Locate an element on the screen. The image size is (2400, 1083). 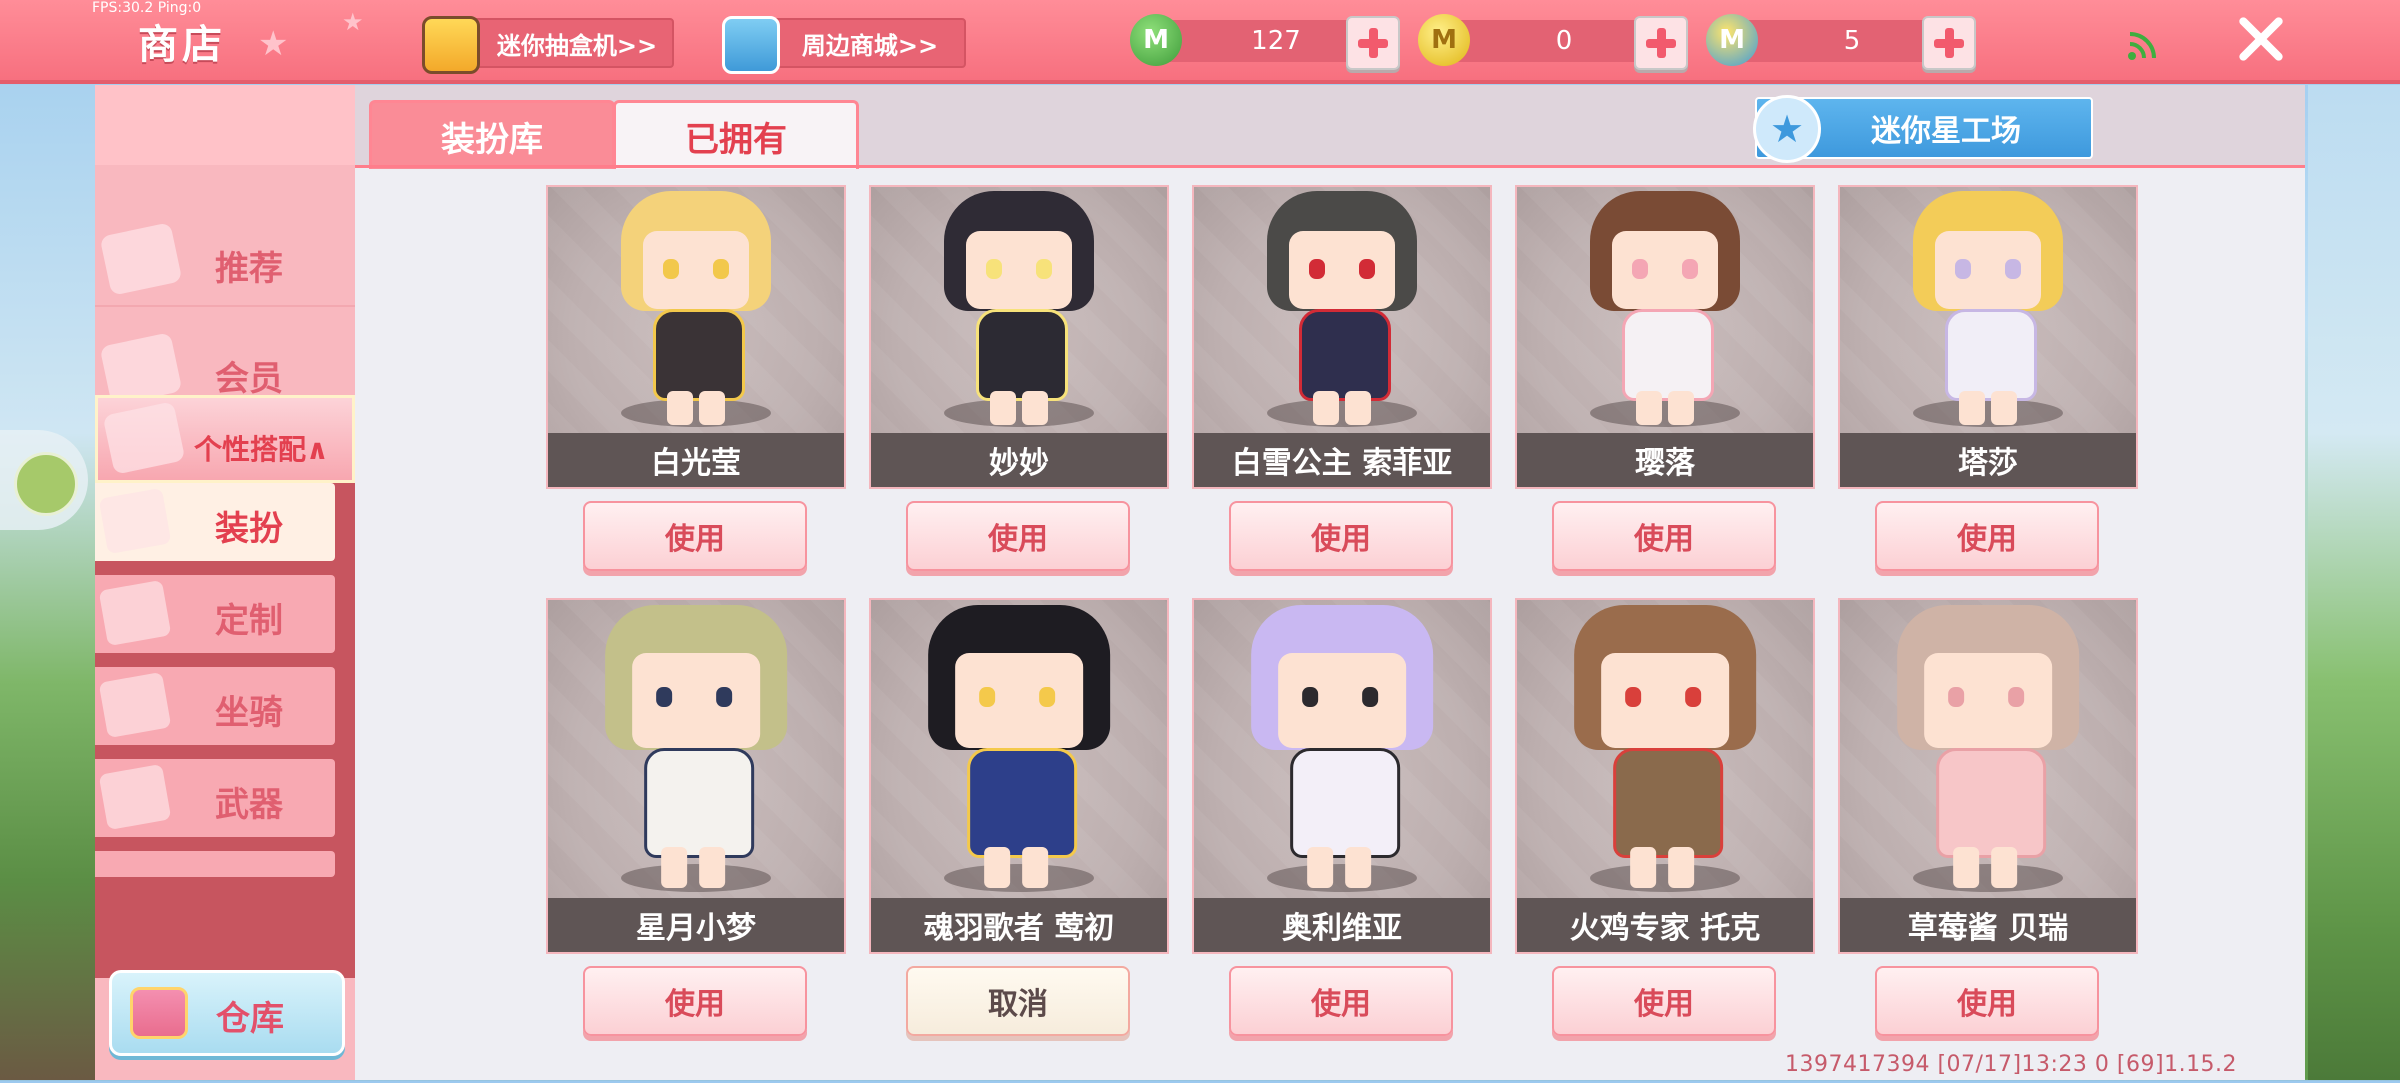
cancel-skin-button: 取消 is located at coordinates (1018, 1001).